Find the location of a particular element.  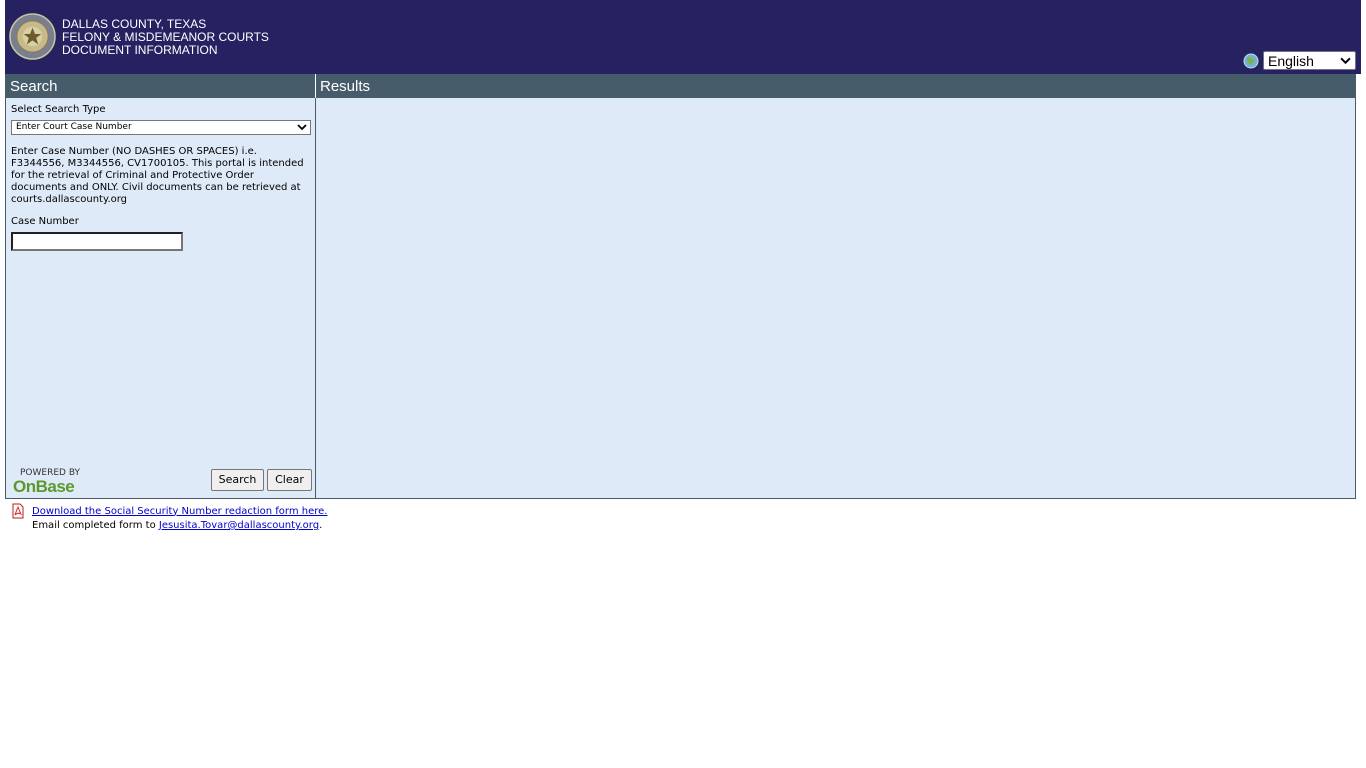

search-type-value: Enter Court Case Number is located at coordinates (74, 127).